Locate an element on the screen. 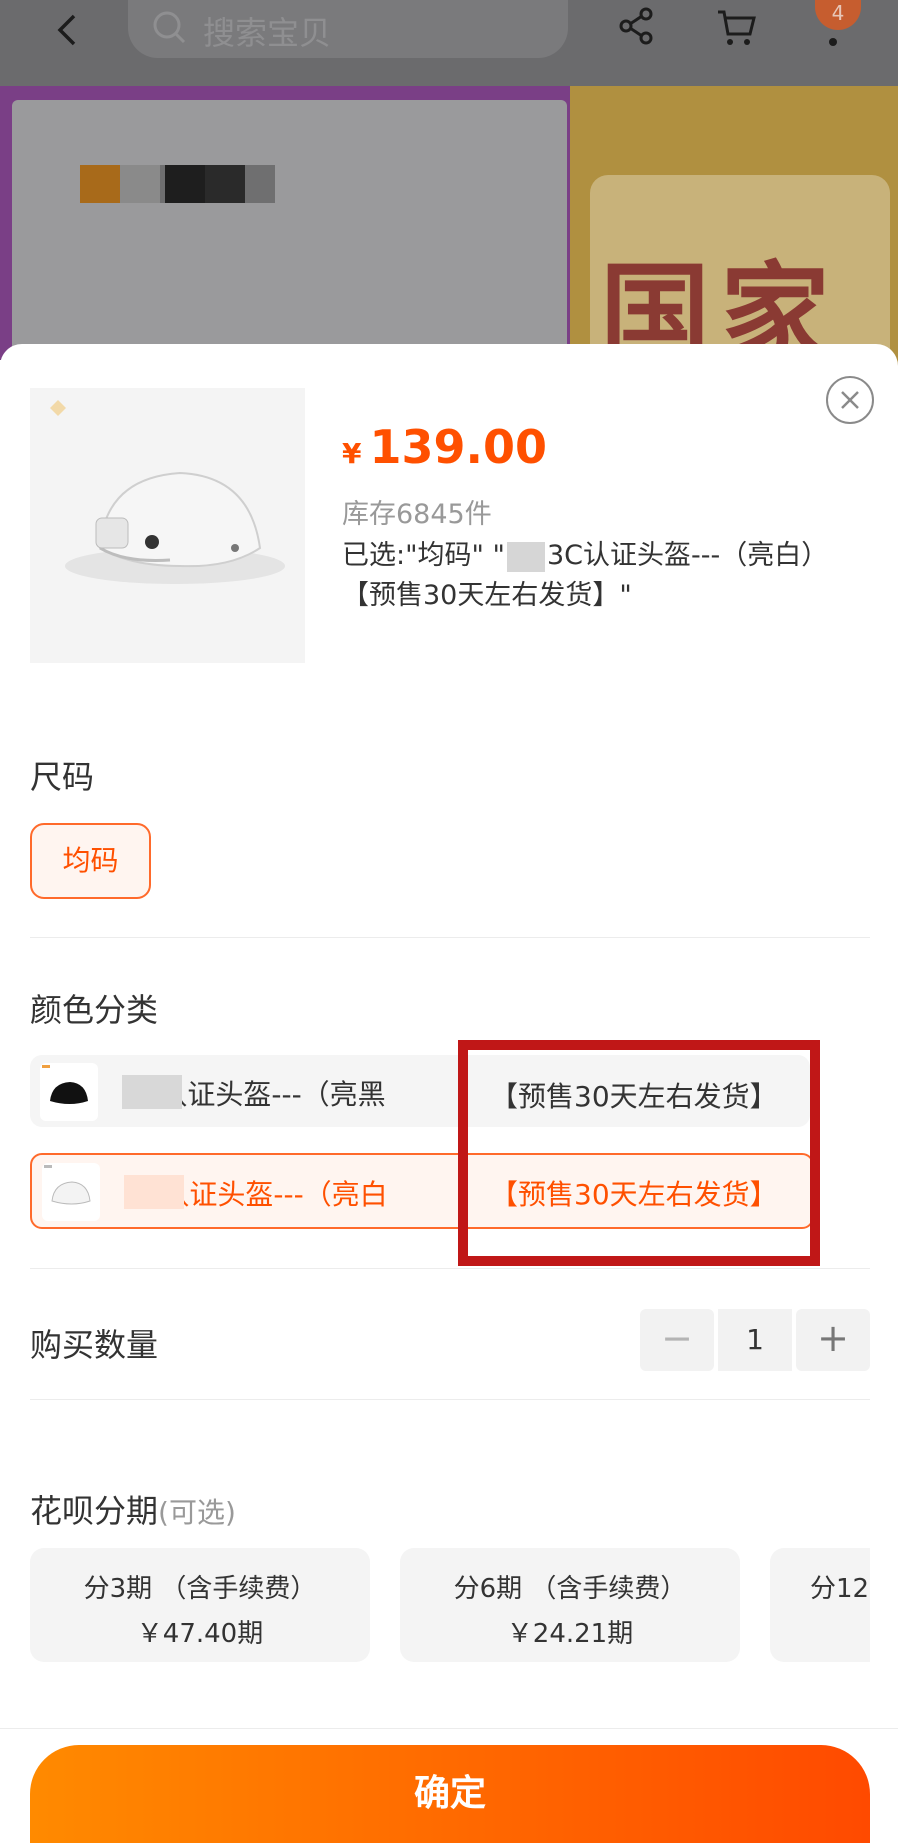  plan-title: 分12 is located at coordinates (840, 1589).